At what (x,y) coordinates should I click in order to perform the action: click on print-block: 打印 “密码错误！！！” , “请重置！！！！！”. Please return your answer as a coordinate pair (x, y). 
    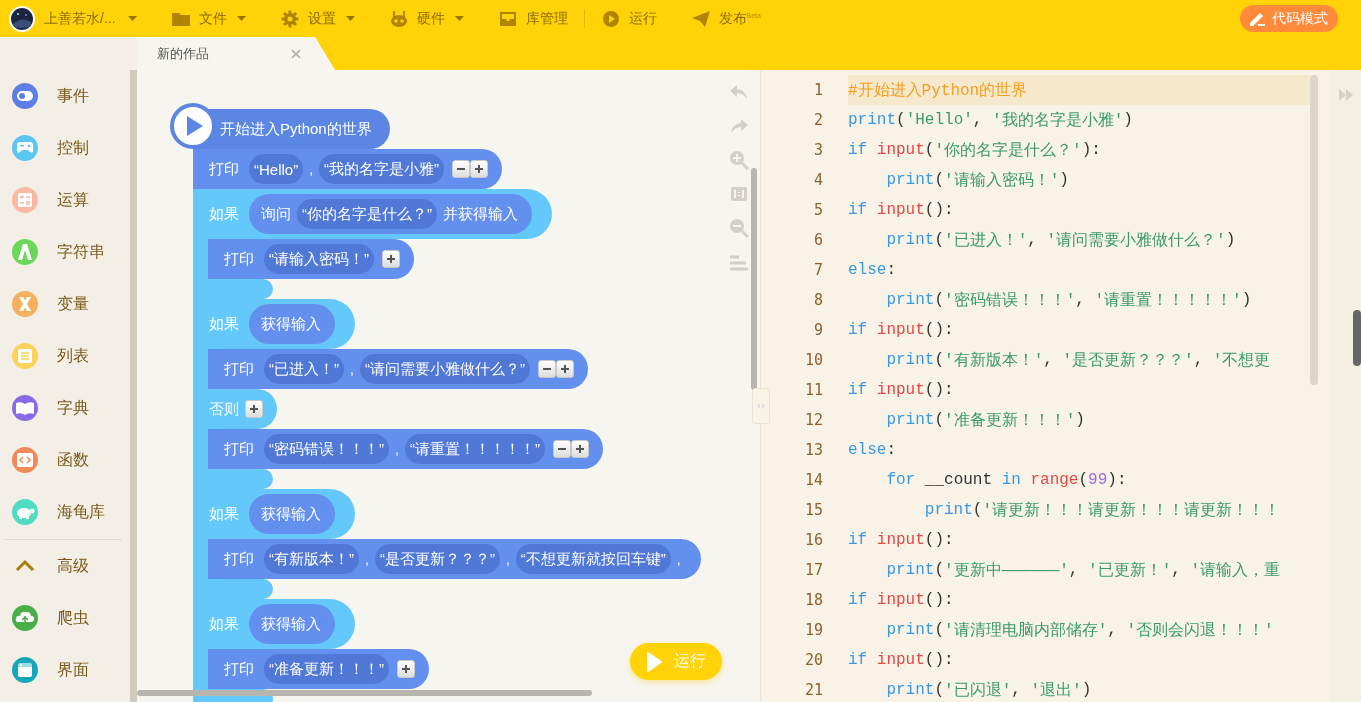
    Looking at the image, I should click on (405, 449).